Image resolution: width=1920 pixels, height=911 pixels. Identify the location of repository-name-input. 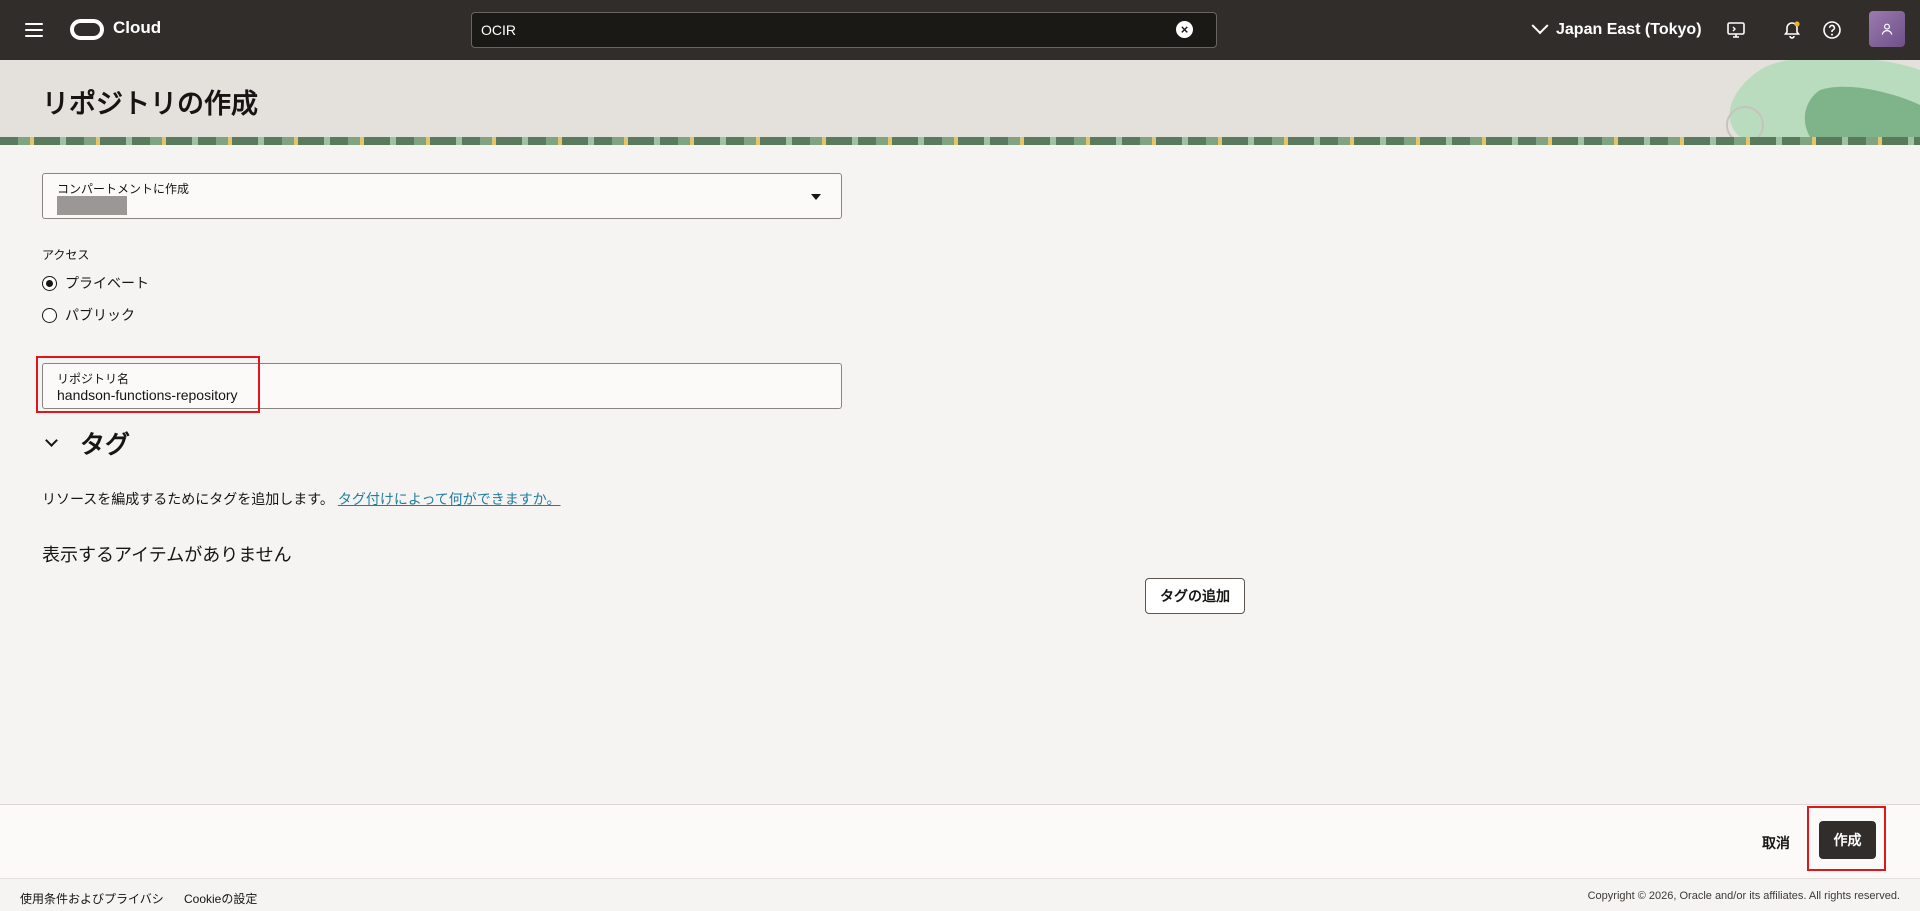
(437, 395).